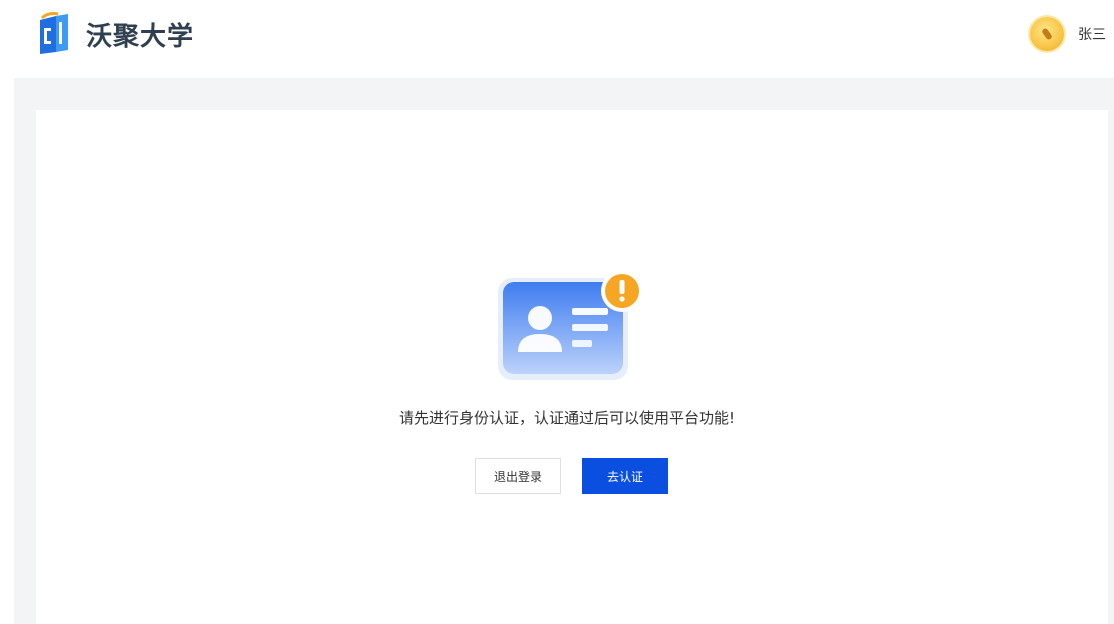 This screenshot has width=1114, height=624. Describe the element at coordinates (625, 476) in the screenshot. I see `verify-button: 去认证` at that location.